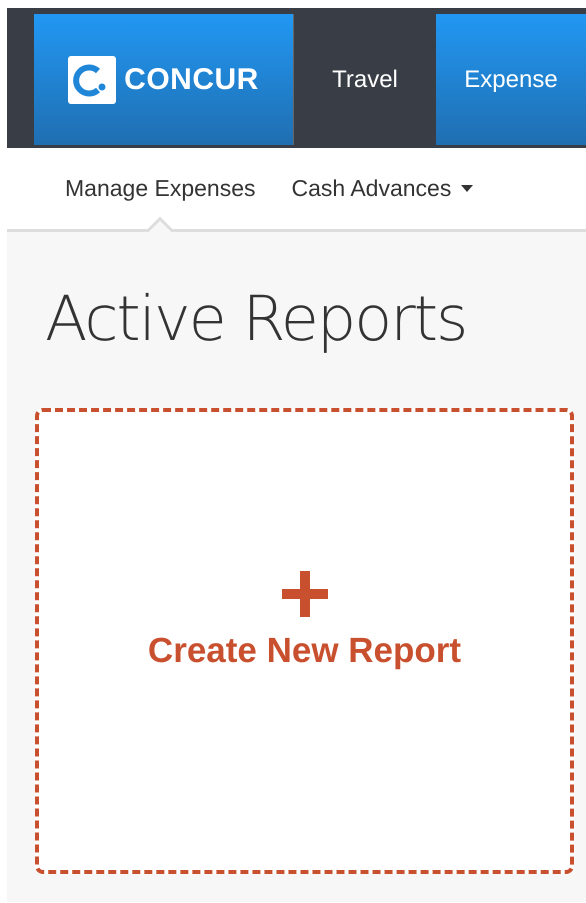  What do you see at coordinates (467, 188) in the screenshot?
I see `caret-icon` at bounding box center [467, 188].